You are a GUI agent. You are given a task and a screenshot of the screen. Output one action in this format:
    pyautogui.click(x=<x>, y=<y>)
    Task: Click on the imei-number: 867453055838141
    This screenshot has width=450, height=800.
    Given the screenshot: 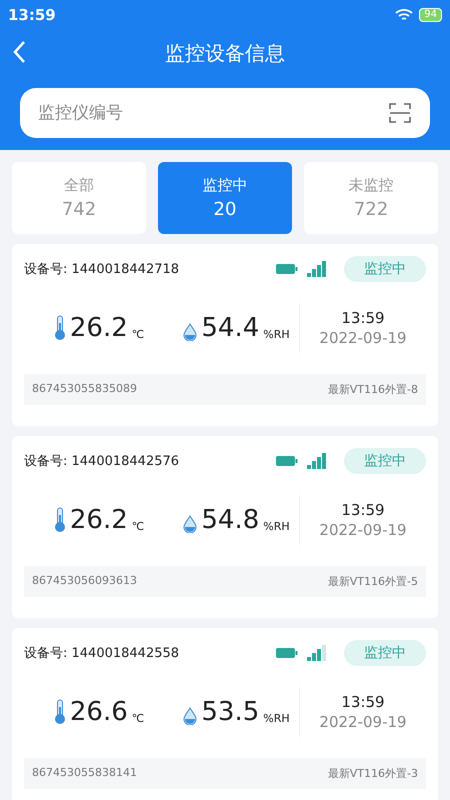 What is the action you would take?
    pyautogui.click(x=84, y=773)
    